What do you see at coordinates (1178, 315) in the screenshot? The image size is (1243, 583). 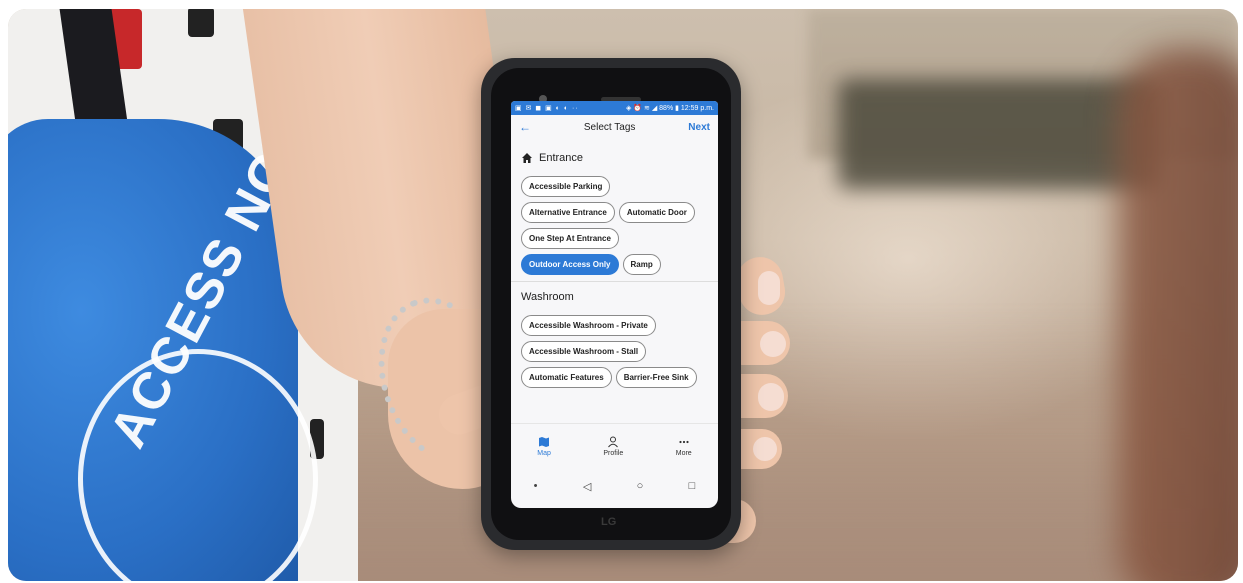 I see `background-person` at bounding box center [1178, 315].